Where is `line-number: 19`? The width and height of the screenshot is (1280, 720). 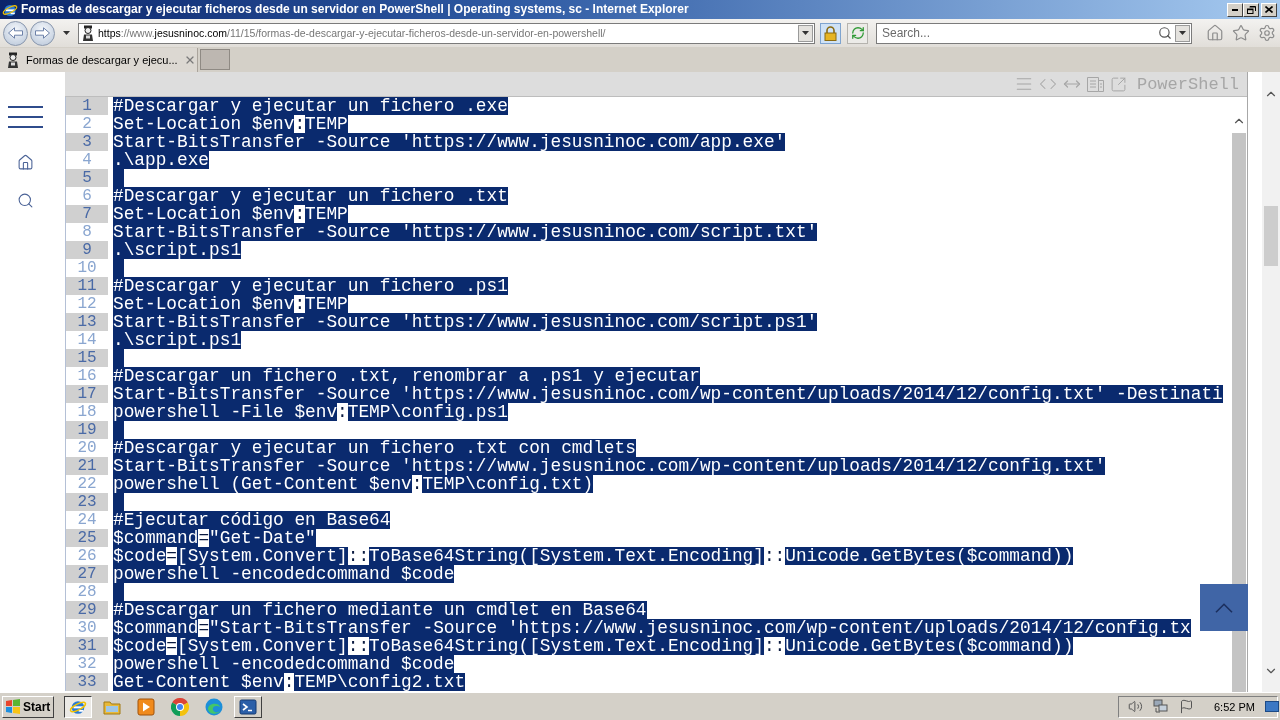 line-number: 19 is located at coordinates (86, 430).